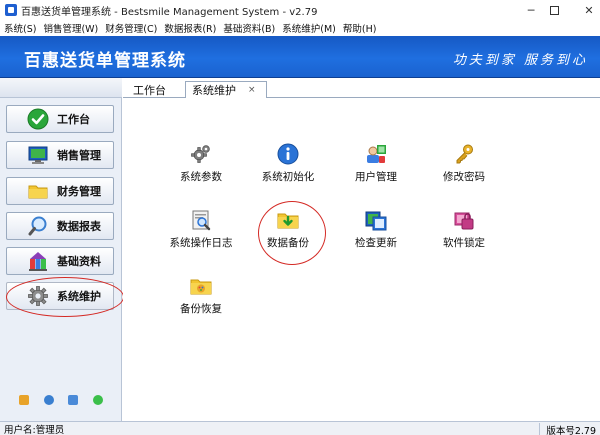 This screenshot has width=600, height=435. What do you see at coordinates (201, 243) in the screenshot?
I see `tool-label: 系统操作日志` at bounding box center [201, 243].